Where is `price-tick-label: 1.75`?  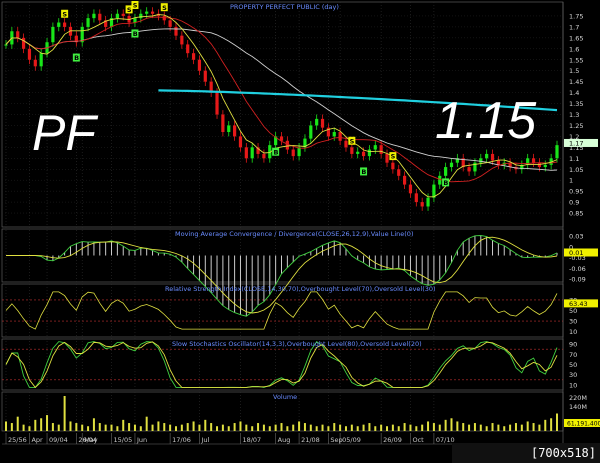
price-tick-label: 1.75 is located at coordinates (576, 16).